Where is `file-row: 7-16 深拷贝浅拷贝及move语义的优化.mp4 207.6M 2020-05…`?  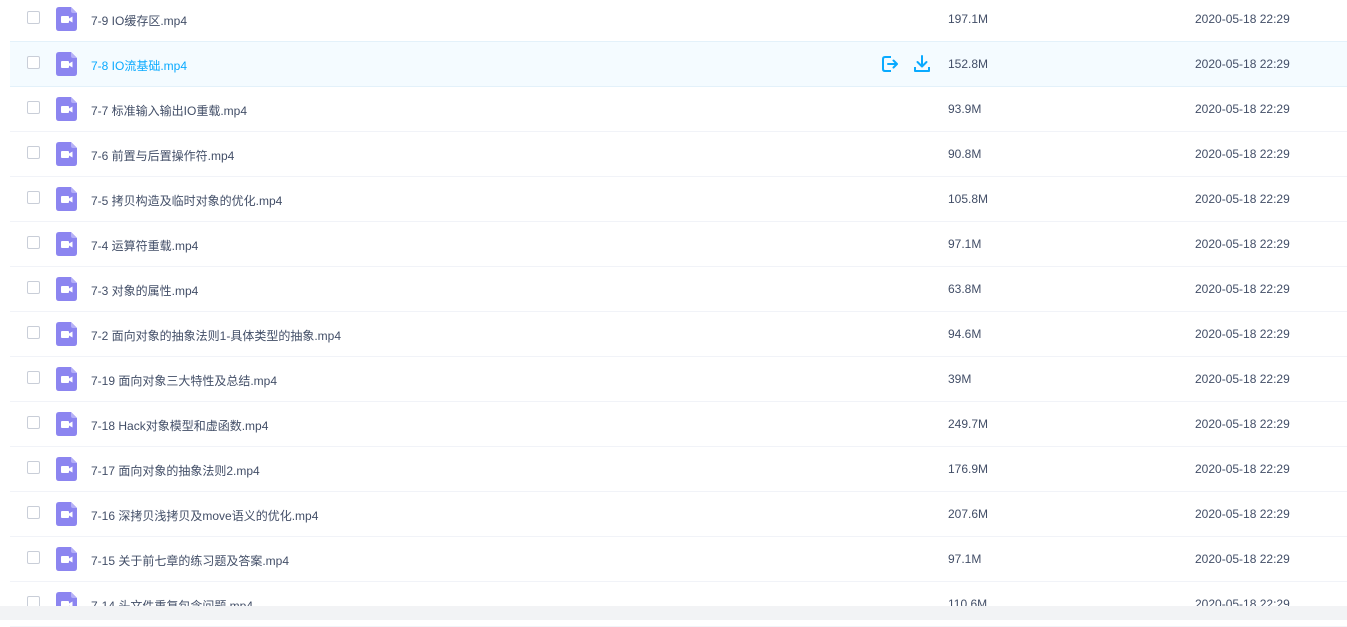
file-row: 7-16 深拷贝浅拷贝及move语义的优化.mp4 207.6M 2020-05… is located at coordinates (678, 514).